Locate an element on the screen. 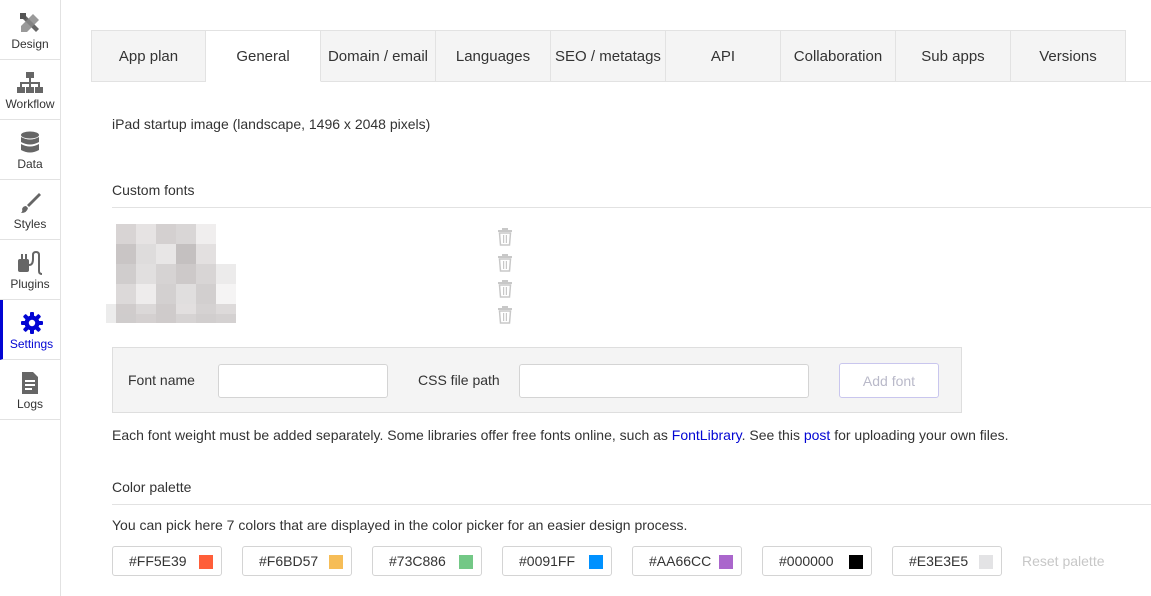 Image resolution: width=1151 pixels, height=596 pixels. custom-fonts-title: Custom fonts is located at coordinates (153, 190).